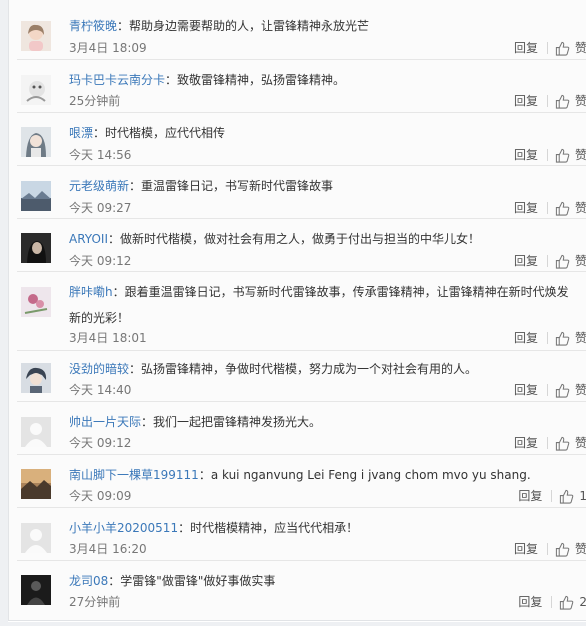  What do you see at coordinates (105, 422) in the screenshot?
I see `comment-username: 帅出一片天际` at bounding box center [105, 422].